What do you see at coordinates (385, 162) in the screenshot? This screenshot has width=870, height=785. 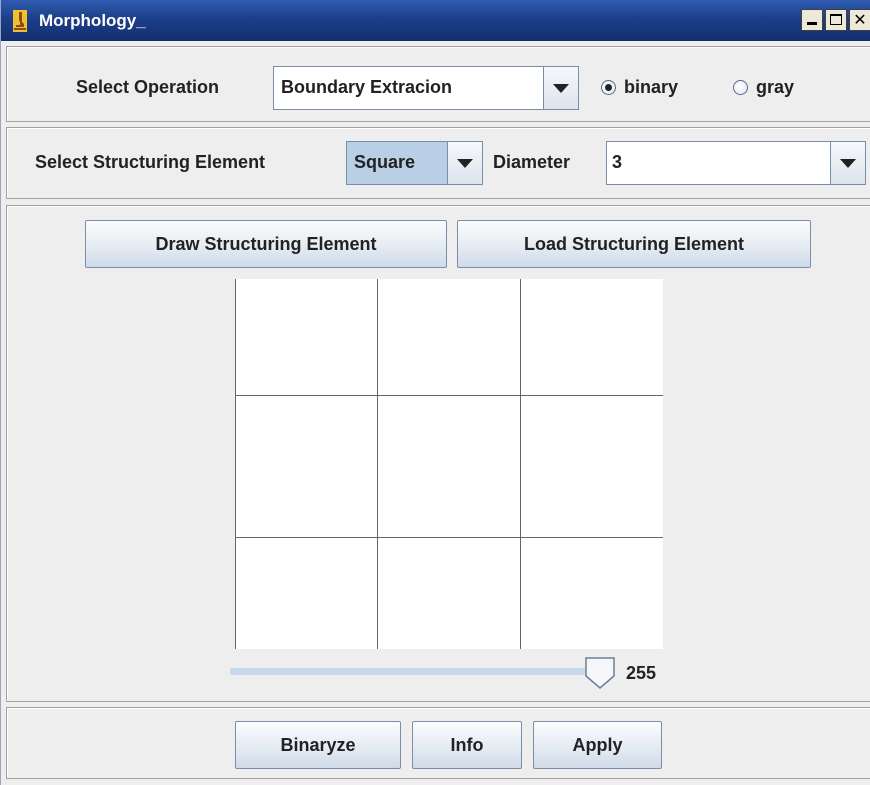 I see `shape-value: Square` at bounding box center [385, 162].